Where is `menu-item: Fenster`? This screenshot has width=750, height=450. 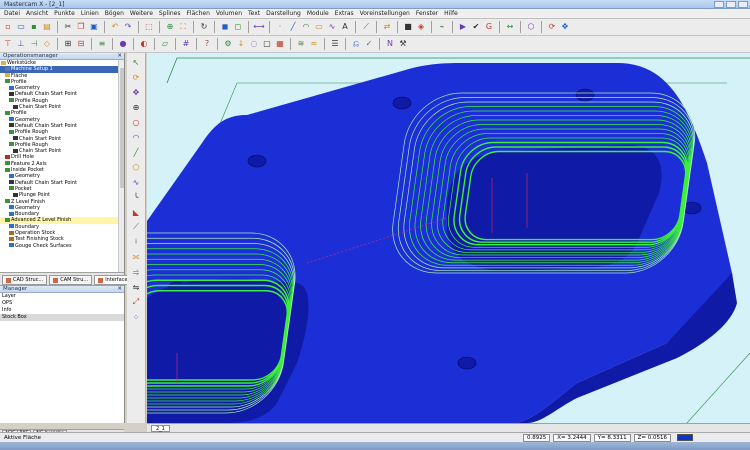
menu-item: Fenster is located at coordinates (427, 13).